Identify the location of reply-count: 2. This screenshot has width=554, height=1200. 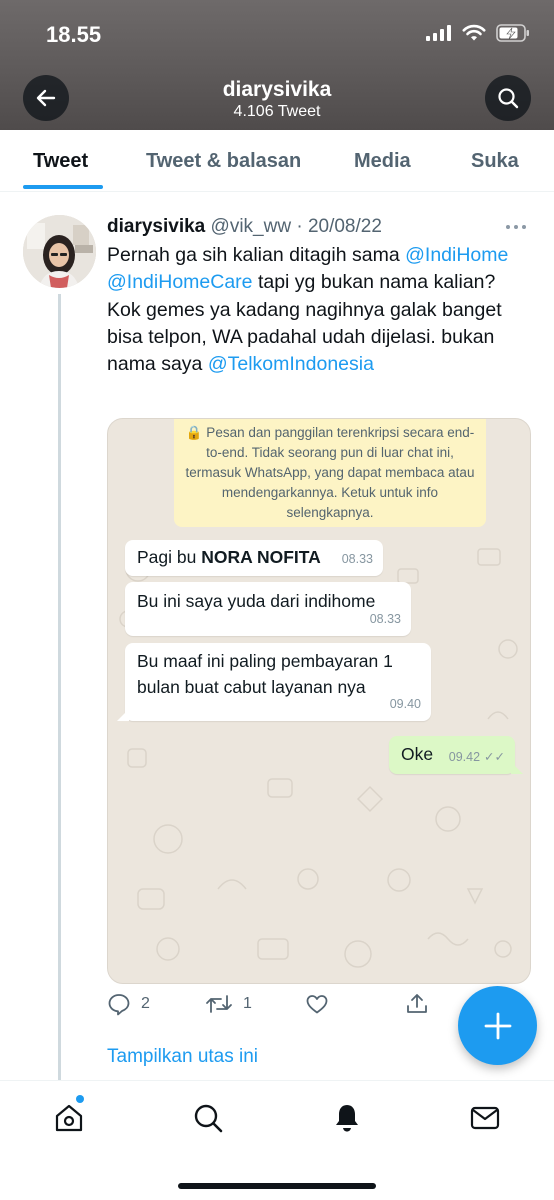
(145, 1003).